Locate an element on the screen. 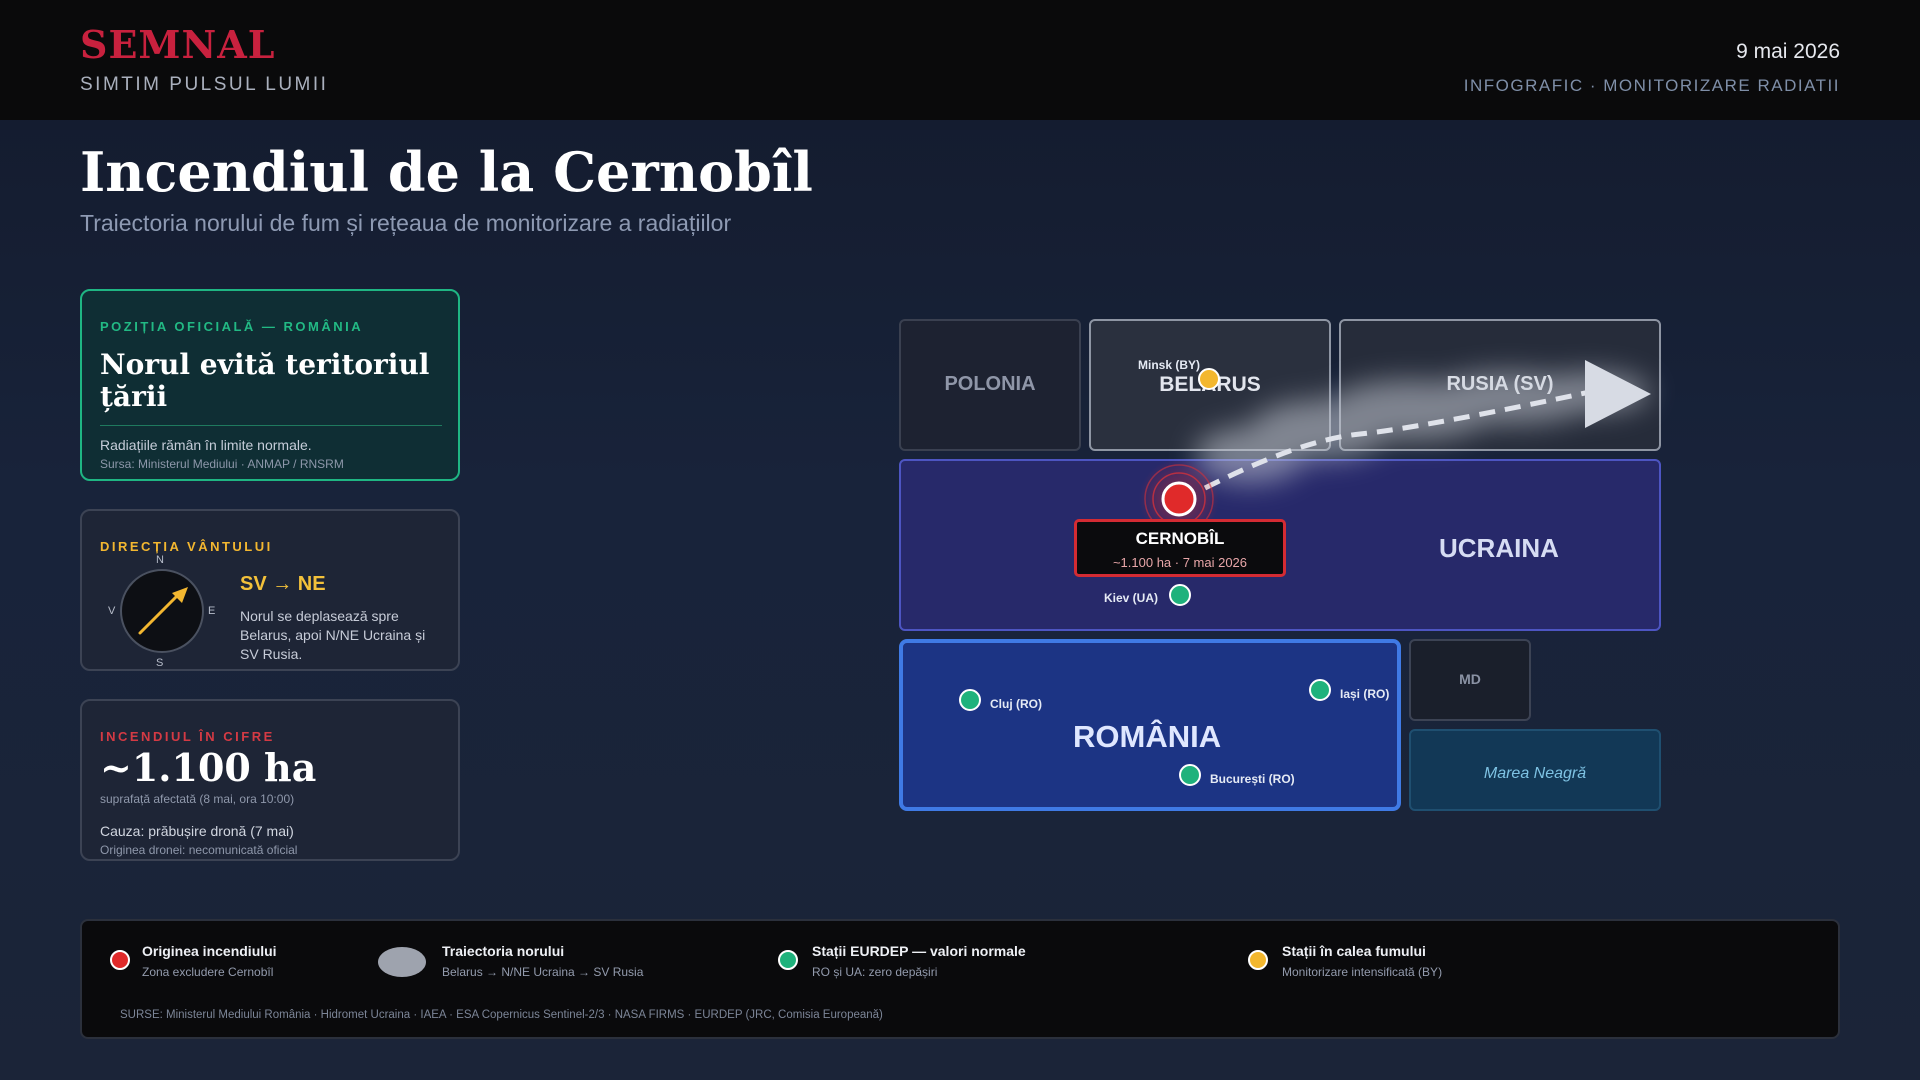 The width and height of the screenshot is (1920, 1080). legend-desc: Zona excludere Cernobîl is located at coordinates (208, 972).